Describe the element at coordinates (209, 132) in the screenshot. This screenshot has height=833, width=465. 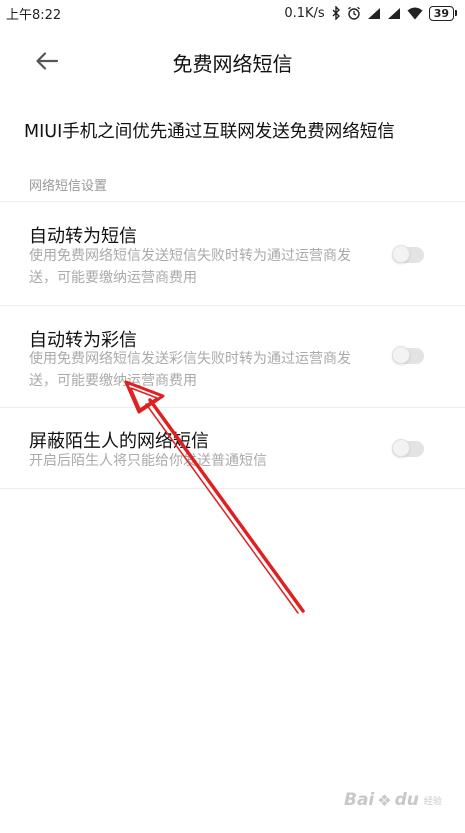
I see `intro-text: MIUI手机之间优先通过互联网发送免费网络短信` at that location.